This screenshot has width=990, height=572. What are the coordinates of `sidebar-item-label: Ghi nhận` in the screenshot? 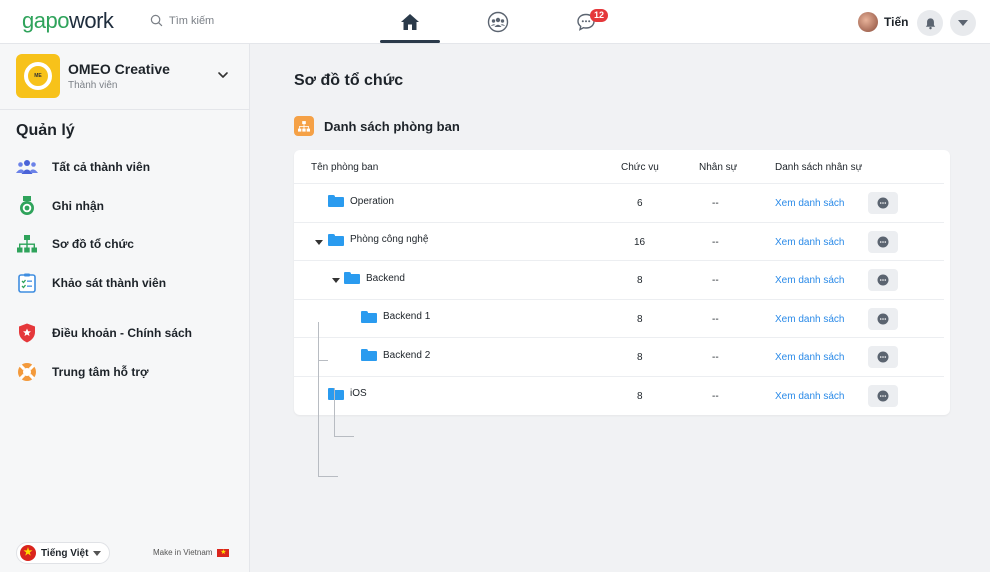 It's located at (78, 206).